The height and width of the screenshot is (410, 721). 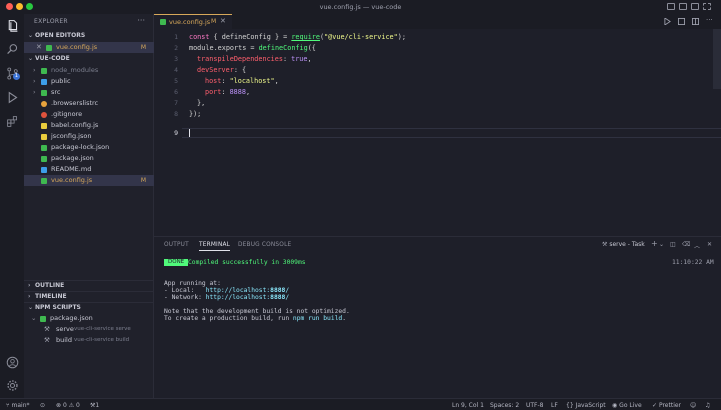 What do you see at coordinates (247, 262) in the screenshot?
I see `compile-status: Compiled successfully in 3009ms` at bounding box center [247, 262].